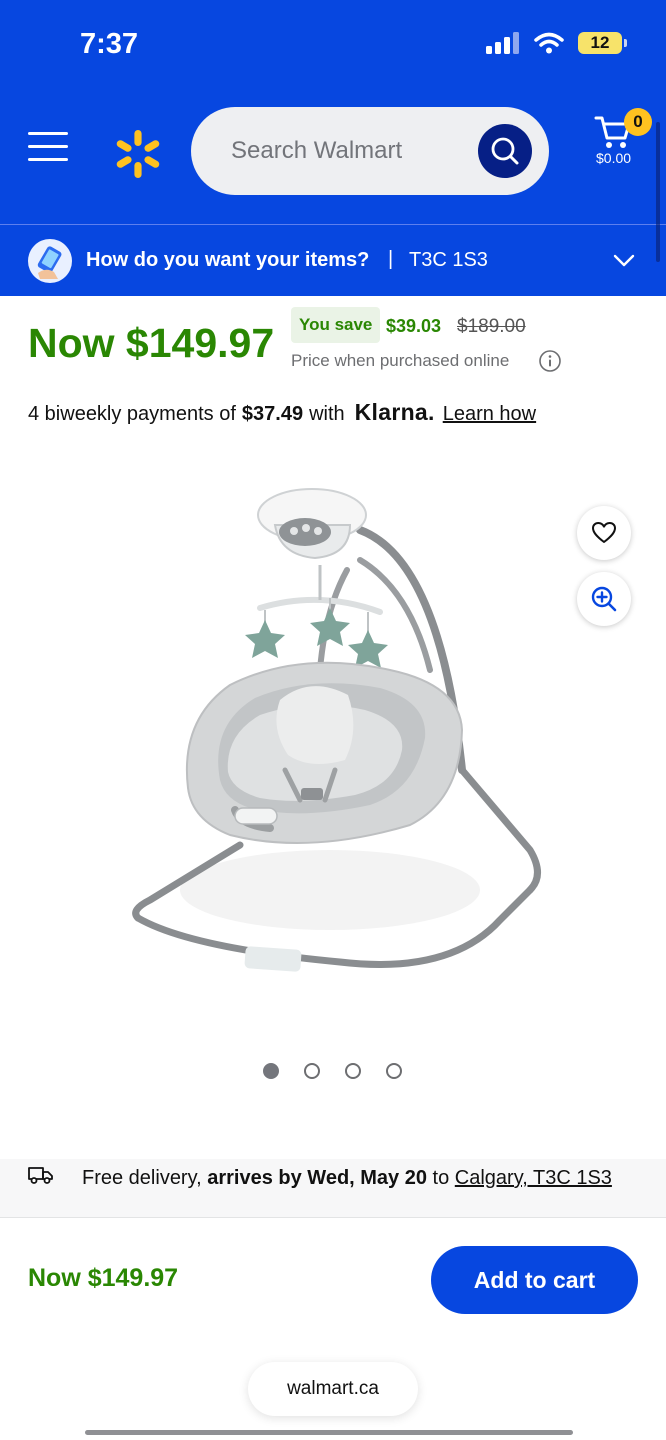 This screenshot has width=666, height=1440. What do you see at coordinates (489, 414) in the screenshot?
I see `learn-how-link: Learn how` at bounding box center [489, 414].